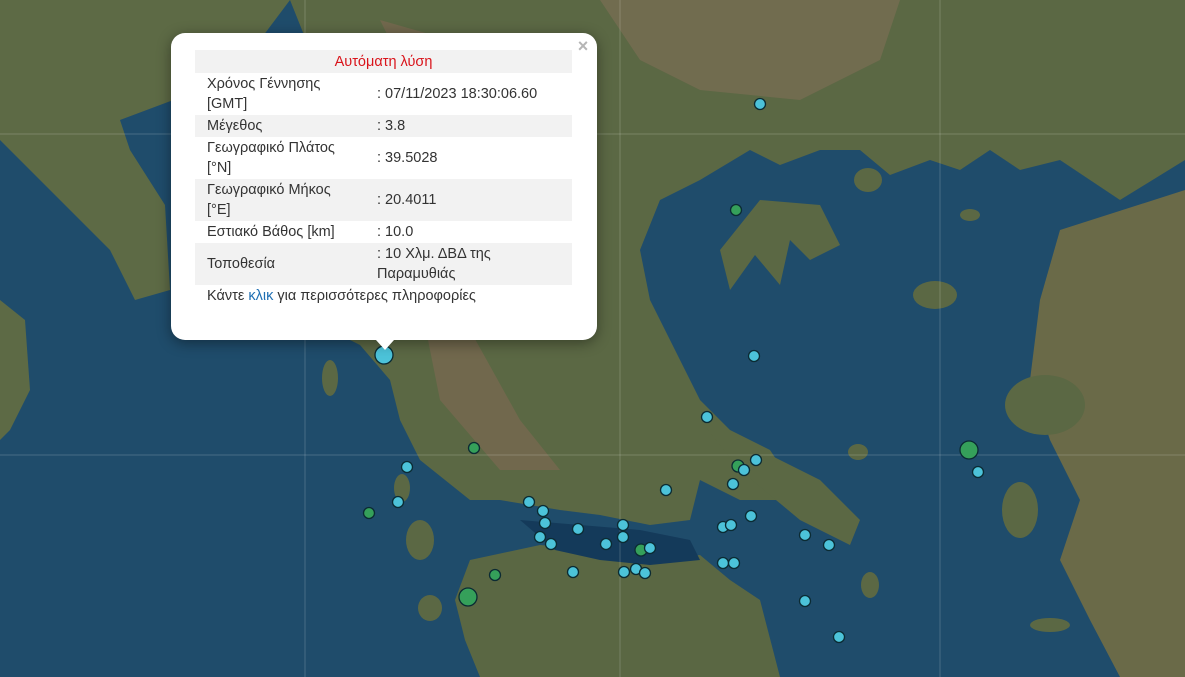 This screenshot has height=677, width=1185. I want to click on island-lesvos, so click(1045, 405).